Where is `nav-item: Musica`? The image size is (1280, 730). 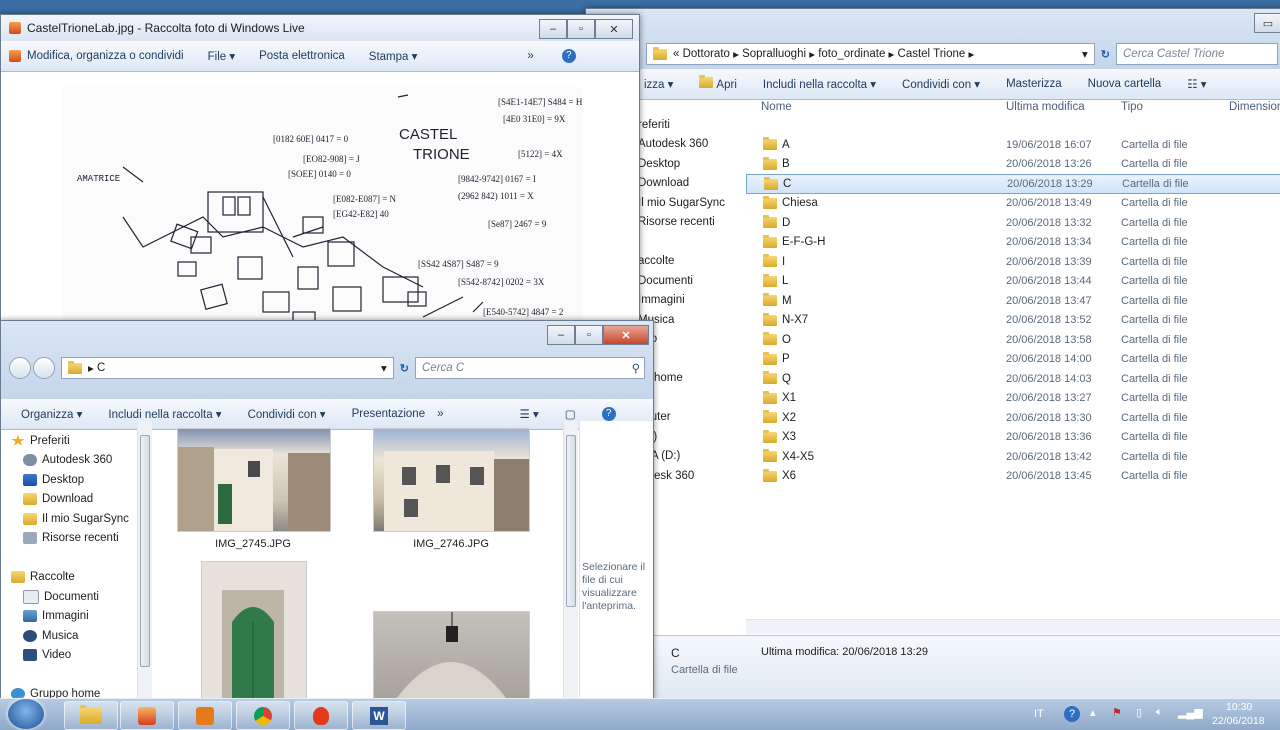 nav-item: Musica is located at coordinates (75, 636).